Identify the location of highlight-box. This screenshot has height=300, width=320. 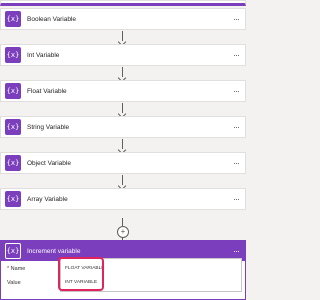
(81, 274).